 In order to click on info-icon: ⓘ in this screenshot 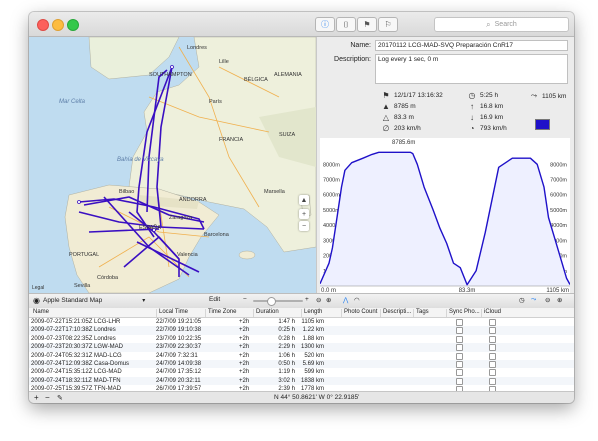, I will do `click(325, 24)`.